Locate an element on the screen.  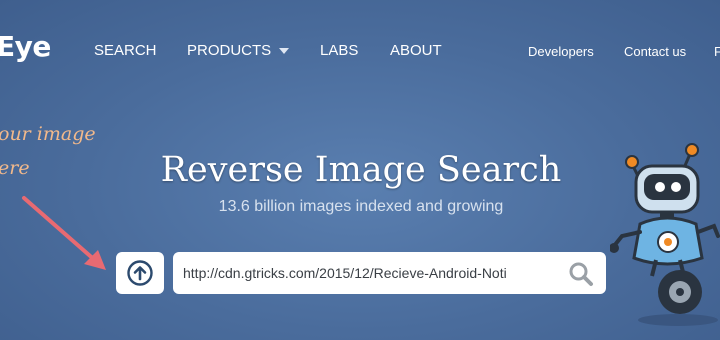
magnifier-icon is located at coordinates (581, 274).